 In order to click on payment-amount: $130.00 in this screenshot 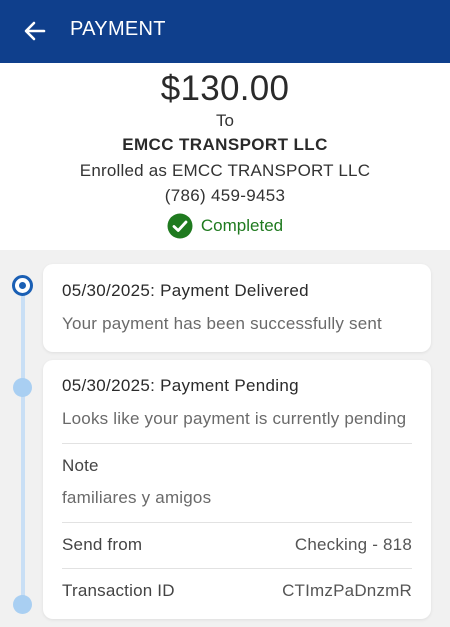, I will do `click(225, 88)`.